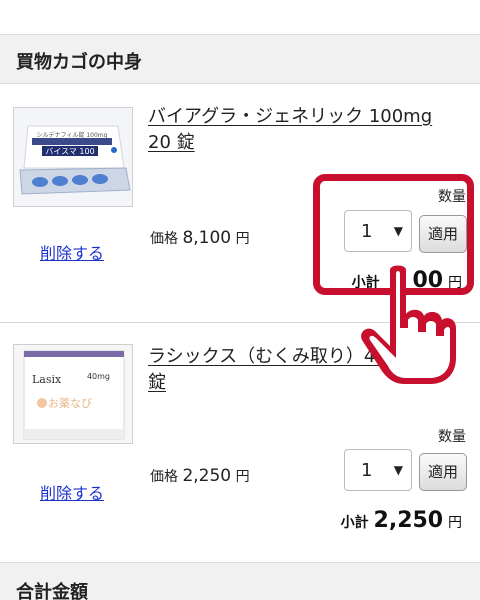 Image resolution: width=480 pixels, height=600 pixels. I want to click on svg-text: Lasix, so click(47, 379).